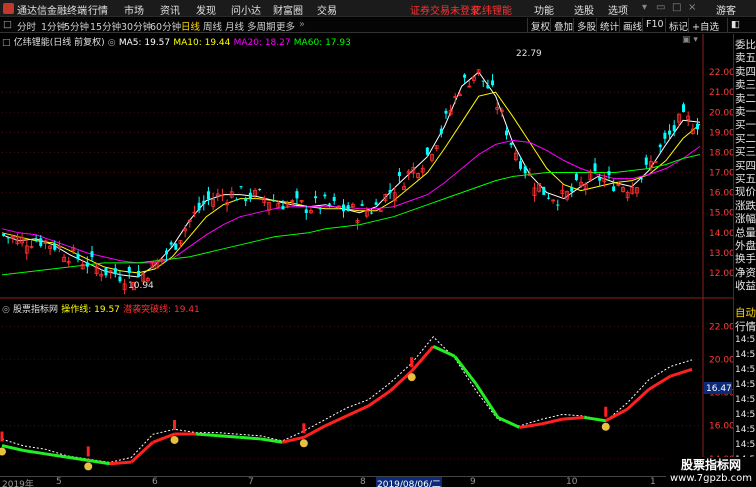  Describe the element at coordinates (190, 26) in the screenshot. I see `period-daily: 日线` at that location.